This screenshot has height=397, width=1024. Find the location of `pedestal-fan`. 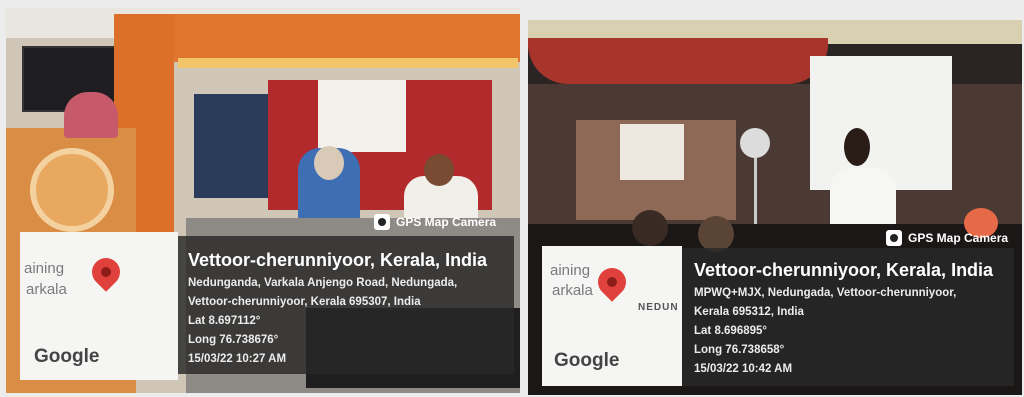

pedestal-fan is located at coordinates (755, 143).